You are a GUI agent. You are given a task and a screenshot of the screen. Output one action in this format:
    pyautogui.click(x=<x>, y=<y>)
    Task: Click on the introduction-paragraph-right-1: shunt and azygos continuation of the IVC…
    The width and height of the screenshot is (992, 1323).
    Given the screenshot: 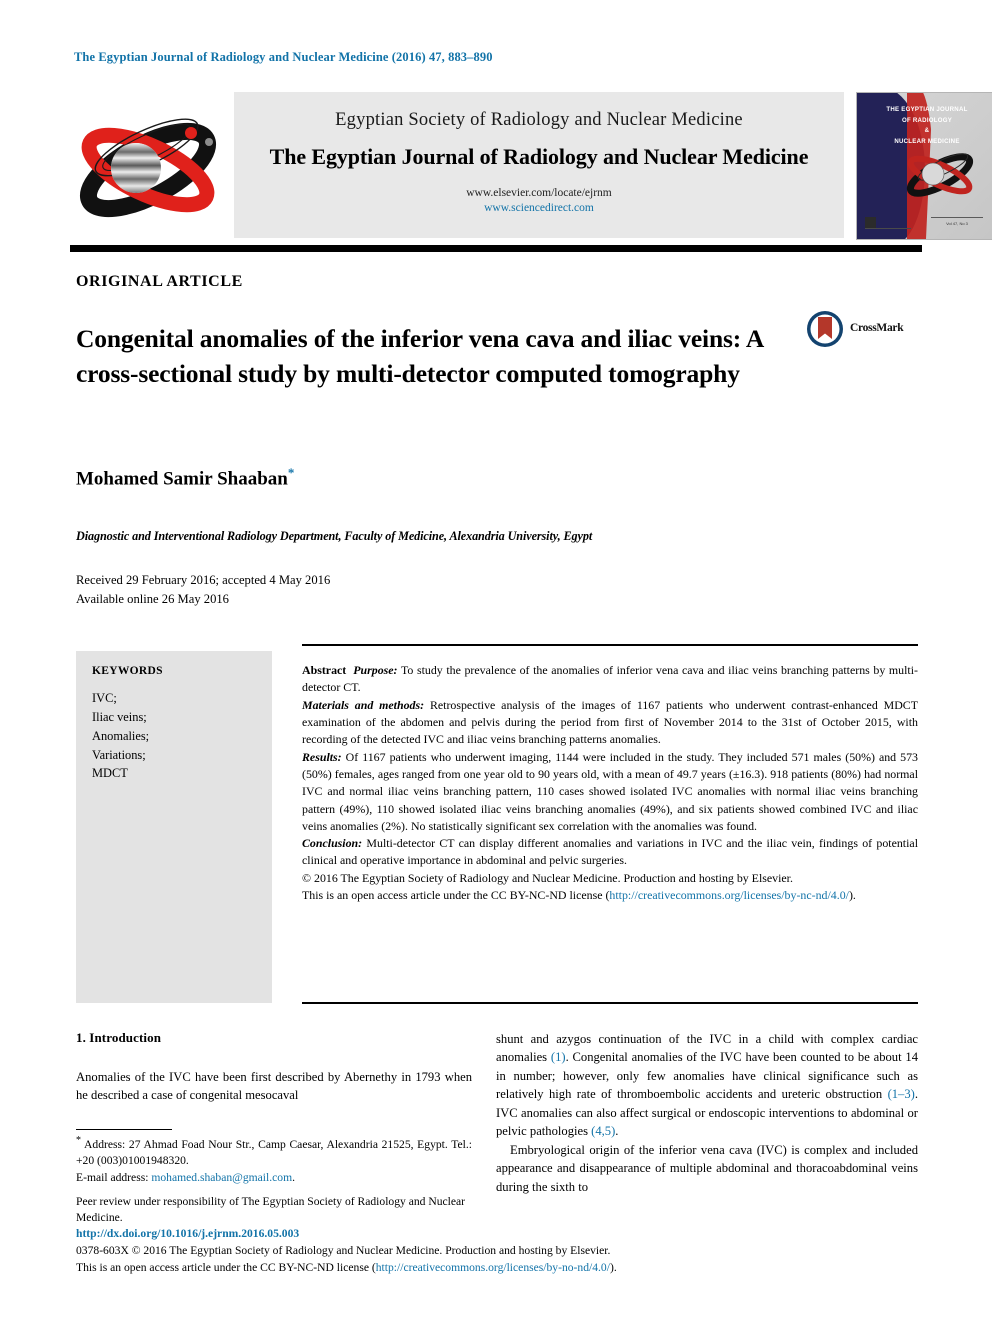 What is the action you would take?
    pyautogui.click(x=707, y=1085)
    